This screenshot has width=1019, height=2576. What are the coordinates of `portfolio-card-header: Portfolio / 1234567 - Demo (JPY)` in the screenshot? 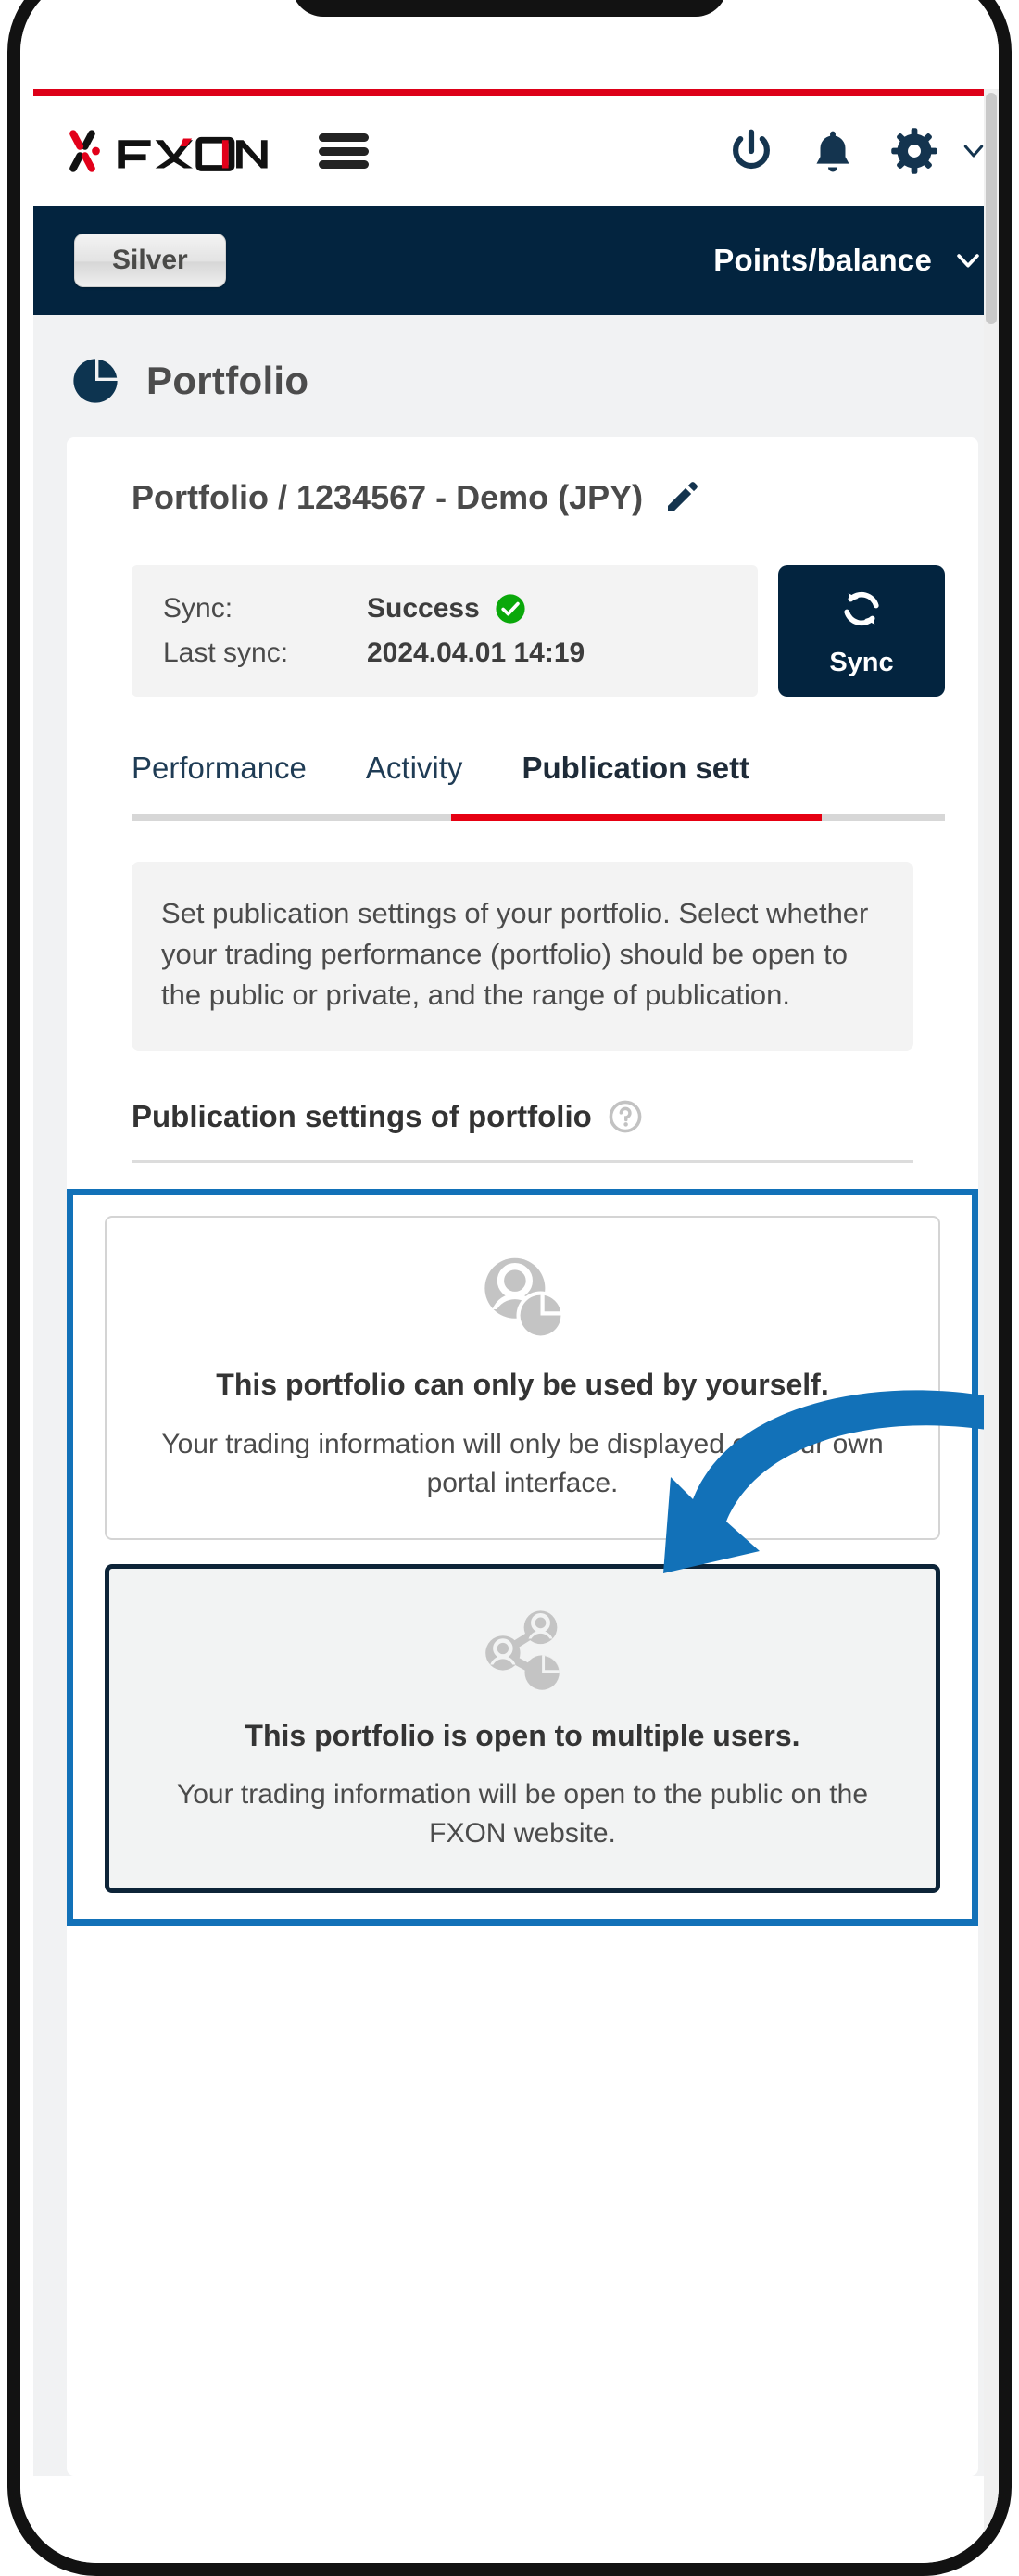 It's located at (522, 500).